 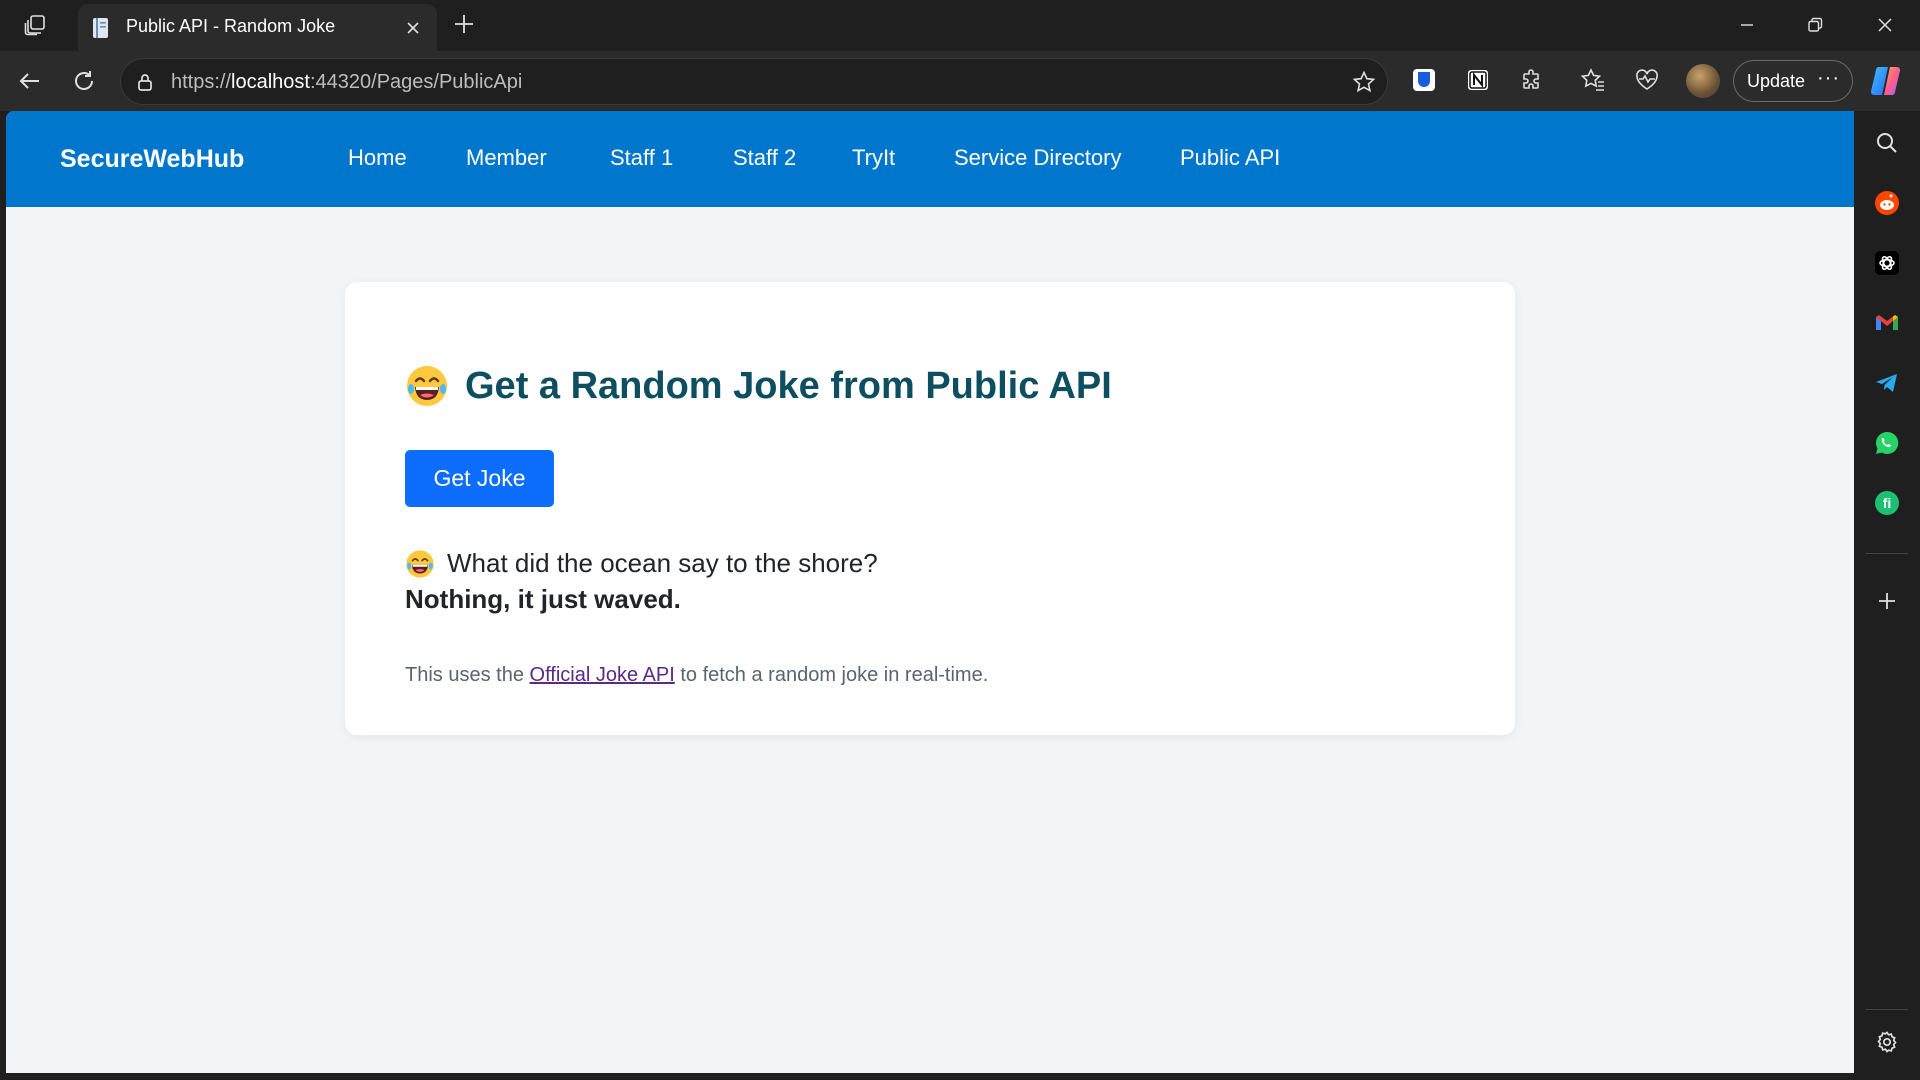 What do you see at coordinates (1532, 80) in the screenshot?
I see `extensions-puzzle-icon` at bounding box center [1532, 80].